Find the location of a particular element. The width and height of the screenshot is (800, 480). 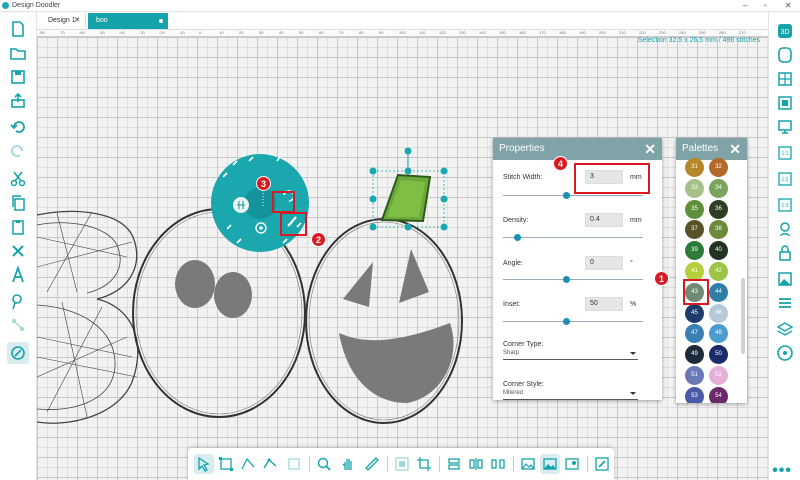

lock-icon is located at coordinates (785, 253).